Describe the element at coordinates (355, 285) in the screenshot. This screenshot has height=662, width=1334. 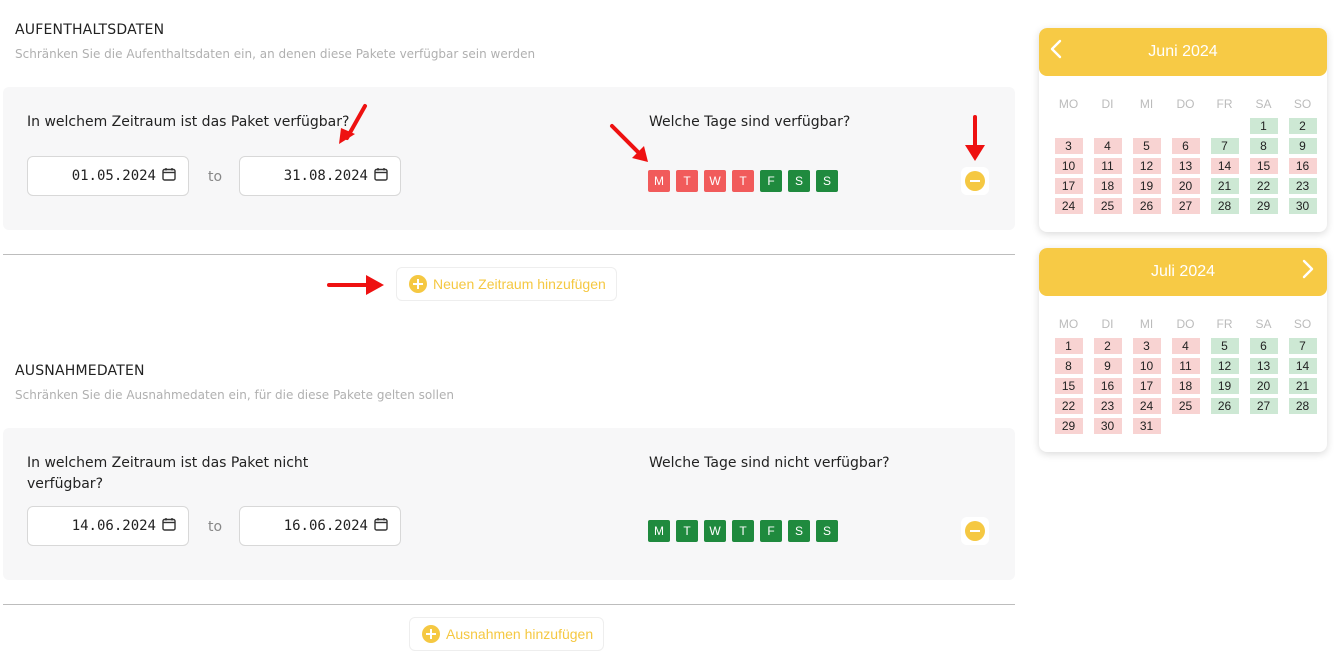
I see `annotation-arrow-icon` at that location.